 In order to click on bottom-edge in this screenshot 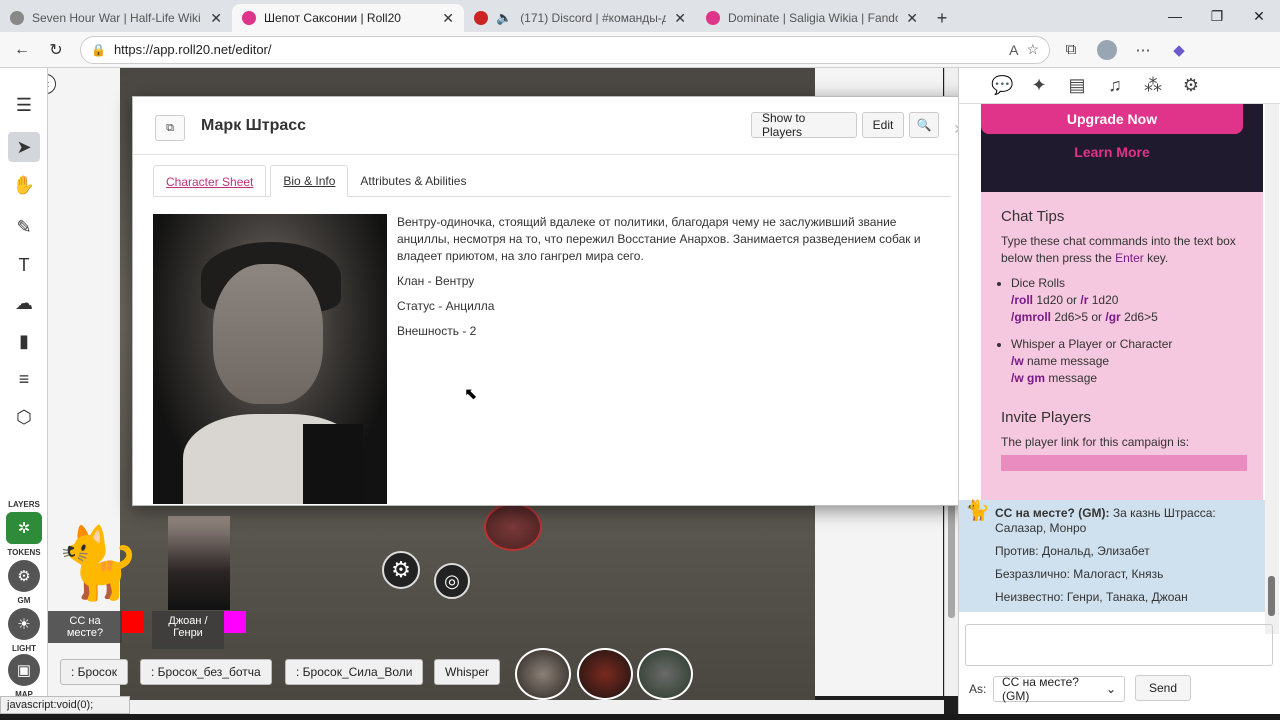, I will do `click(640, 717)`.